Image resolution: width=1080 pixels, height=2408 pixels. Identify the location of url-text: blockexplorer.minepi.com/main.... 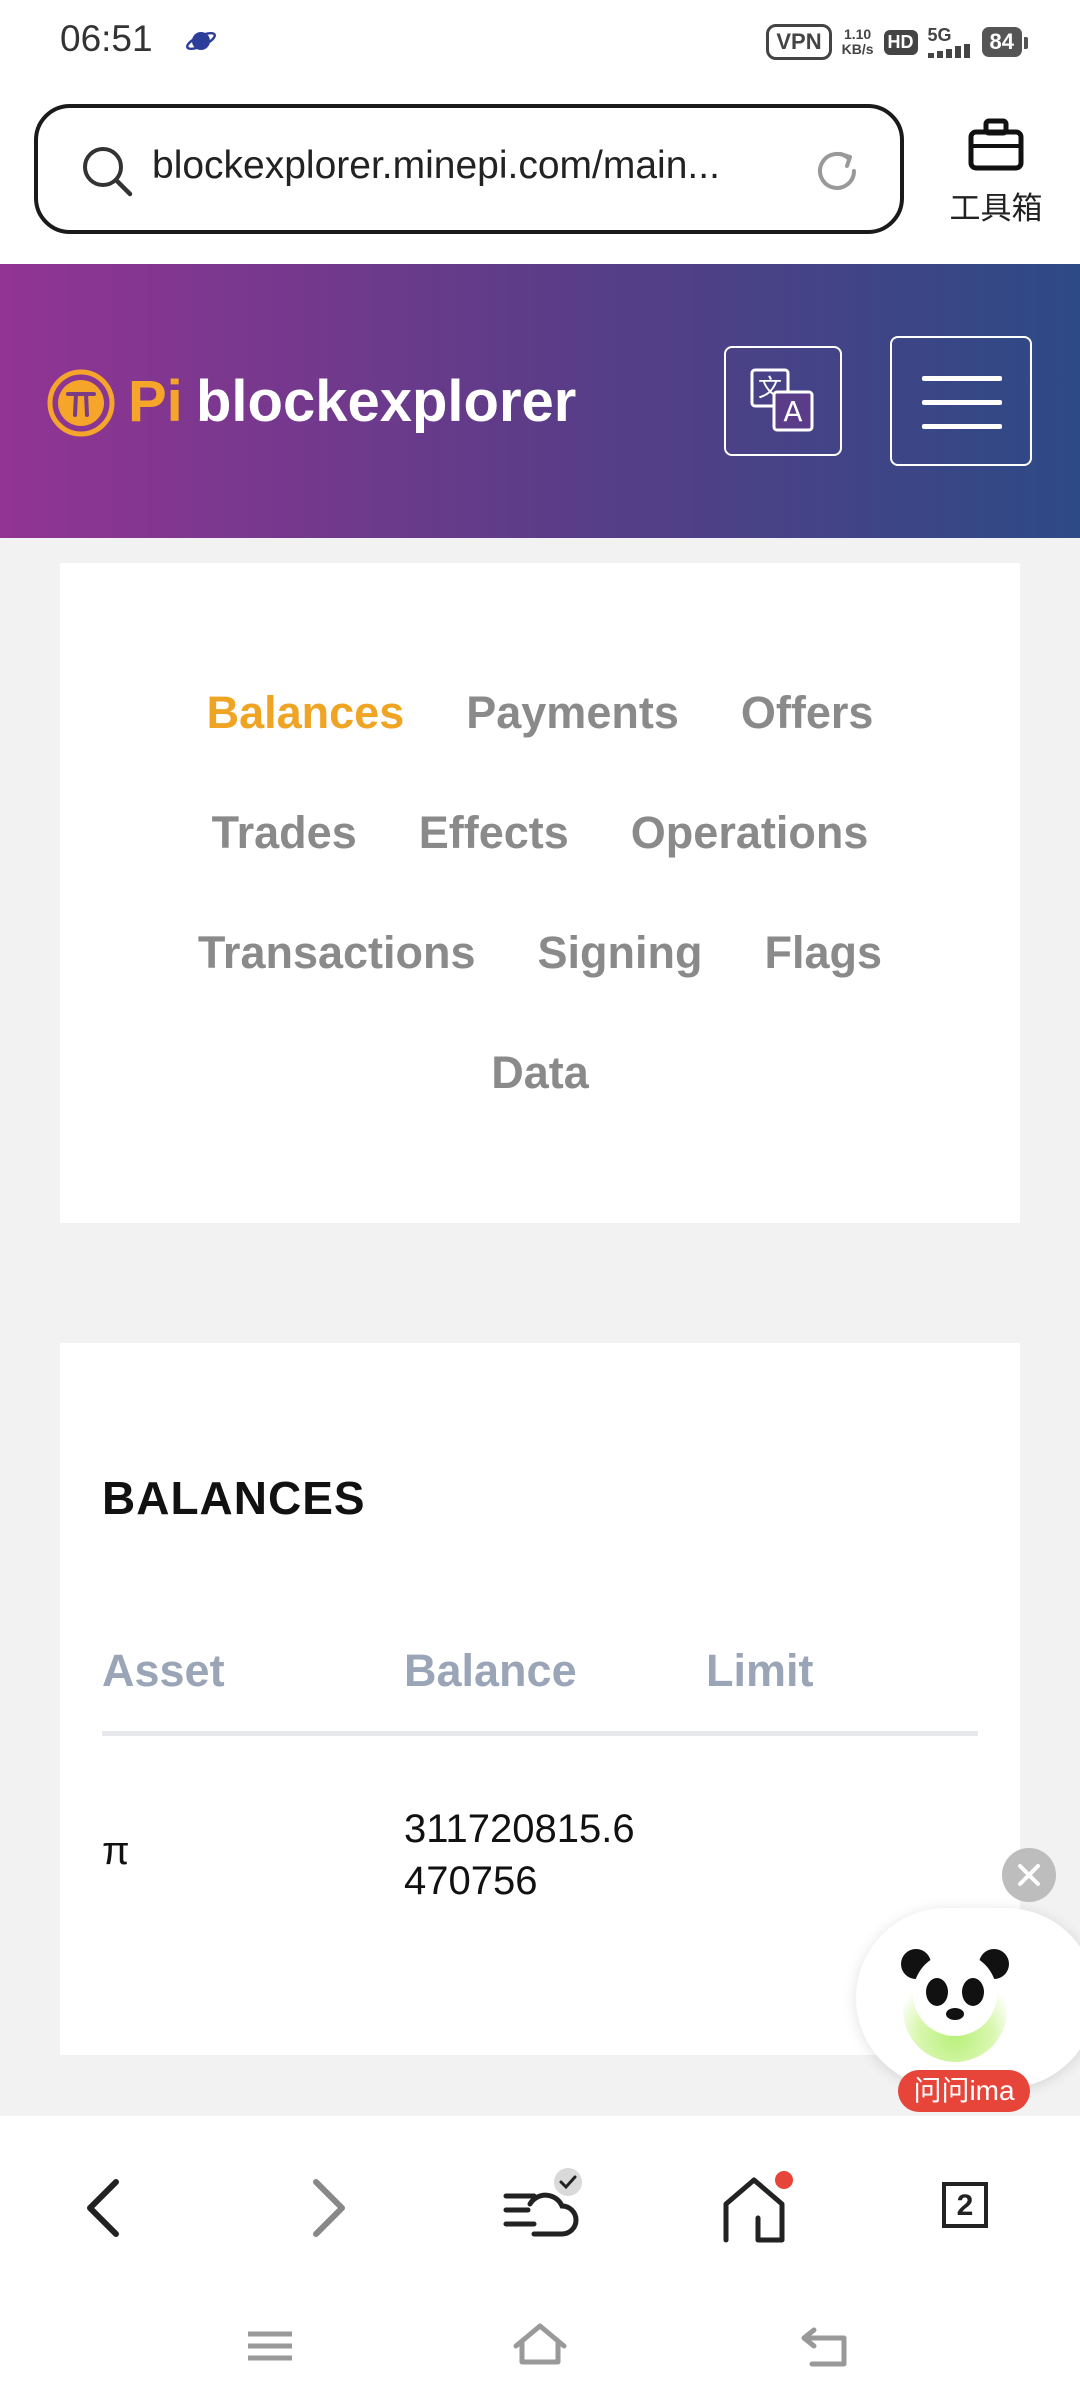
(462, 166).